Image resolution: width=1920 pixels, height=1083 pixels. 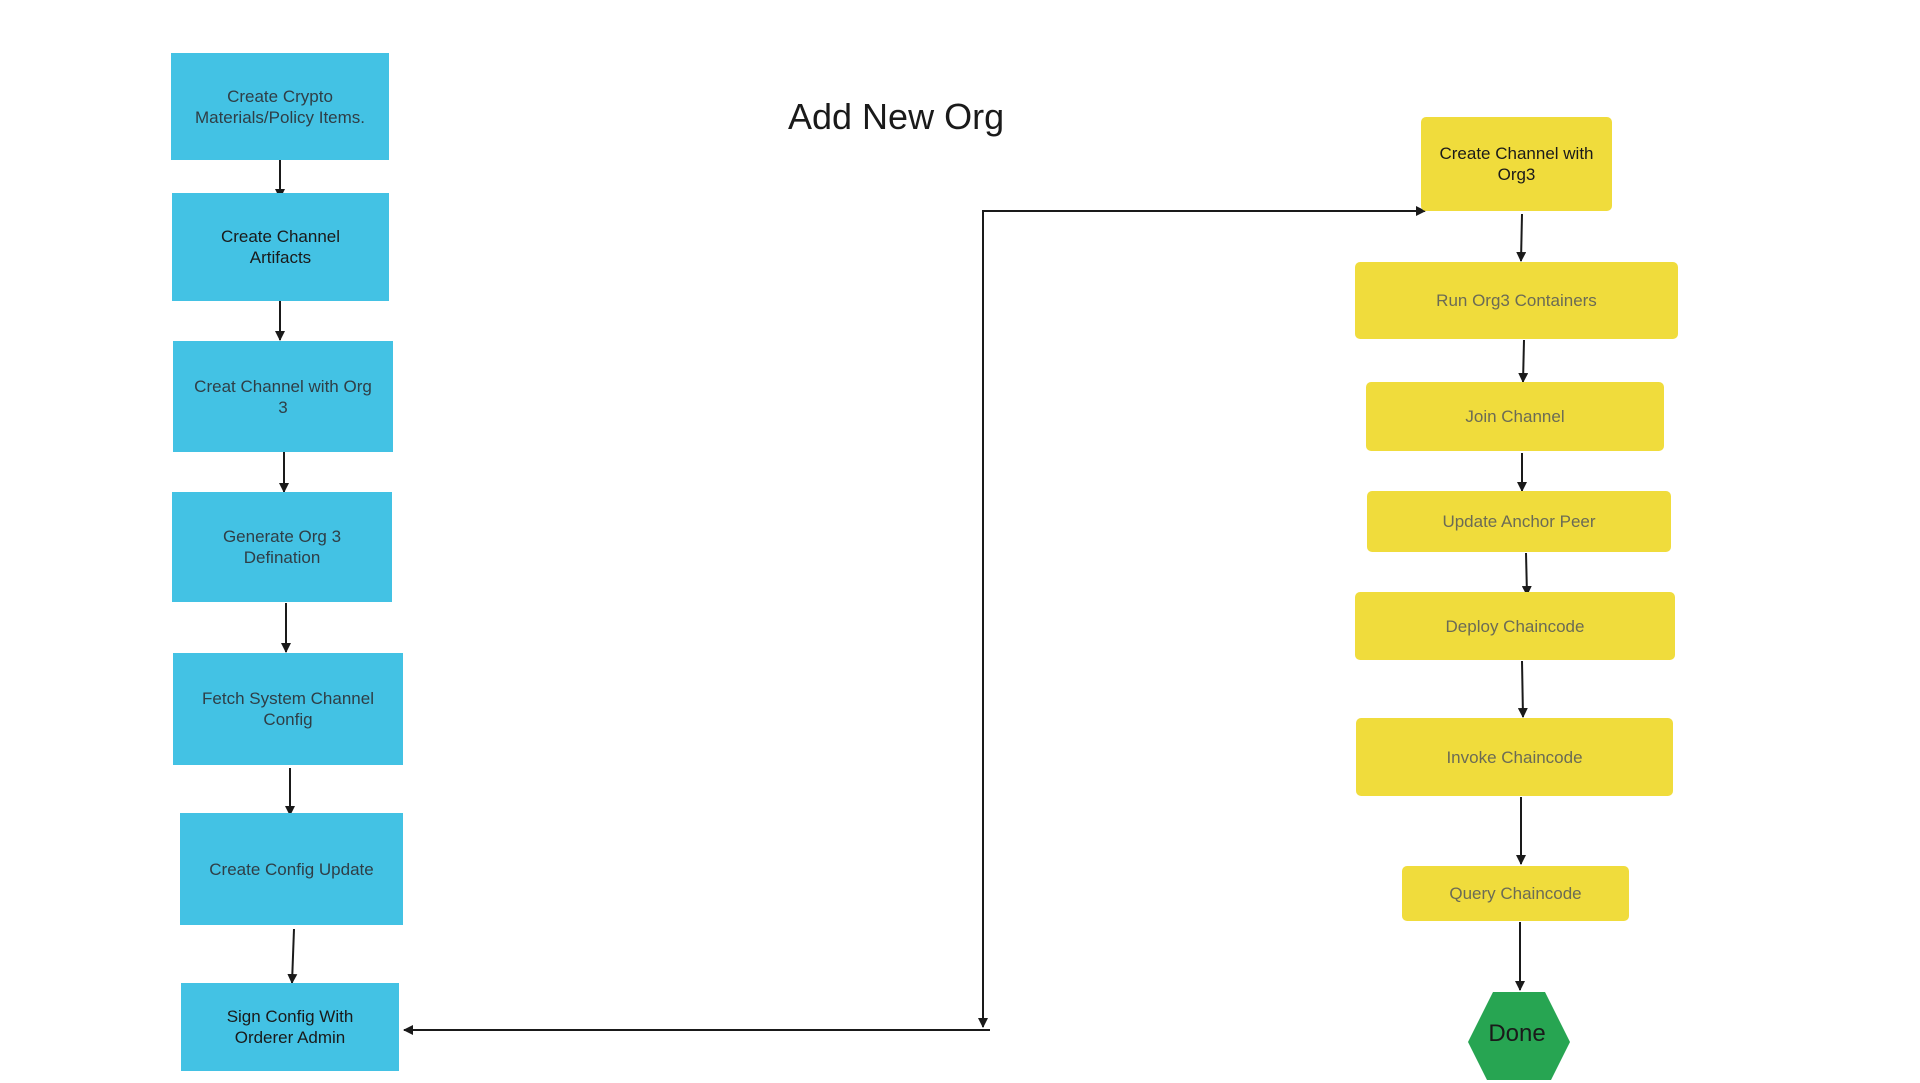 I want to click on done-label: Done, so click(x=1517, y=1033).